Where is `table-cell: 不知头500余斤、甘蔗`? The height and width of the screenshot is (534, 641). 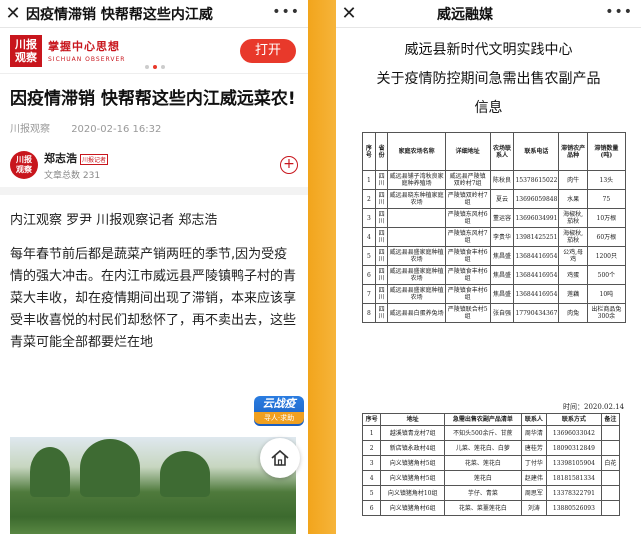 table-cell: 不知头500余斤、甘蔗 is located at coordinates (483, 433).